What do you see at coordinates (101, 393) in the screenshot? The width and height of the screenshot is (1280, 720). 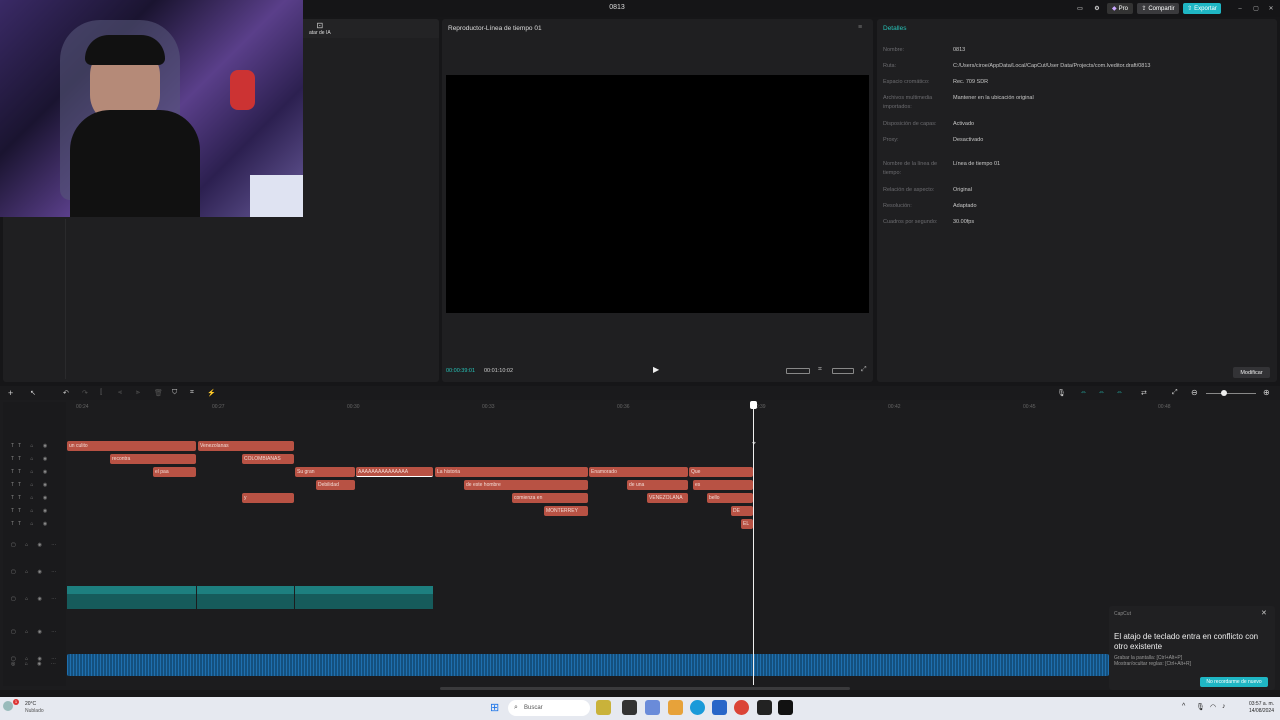 I see `split-icon: ⫿` at bounding box center [101, 393].